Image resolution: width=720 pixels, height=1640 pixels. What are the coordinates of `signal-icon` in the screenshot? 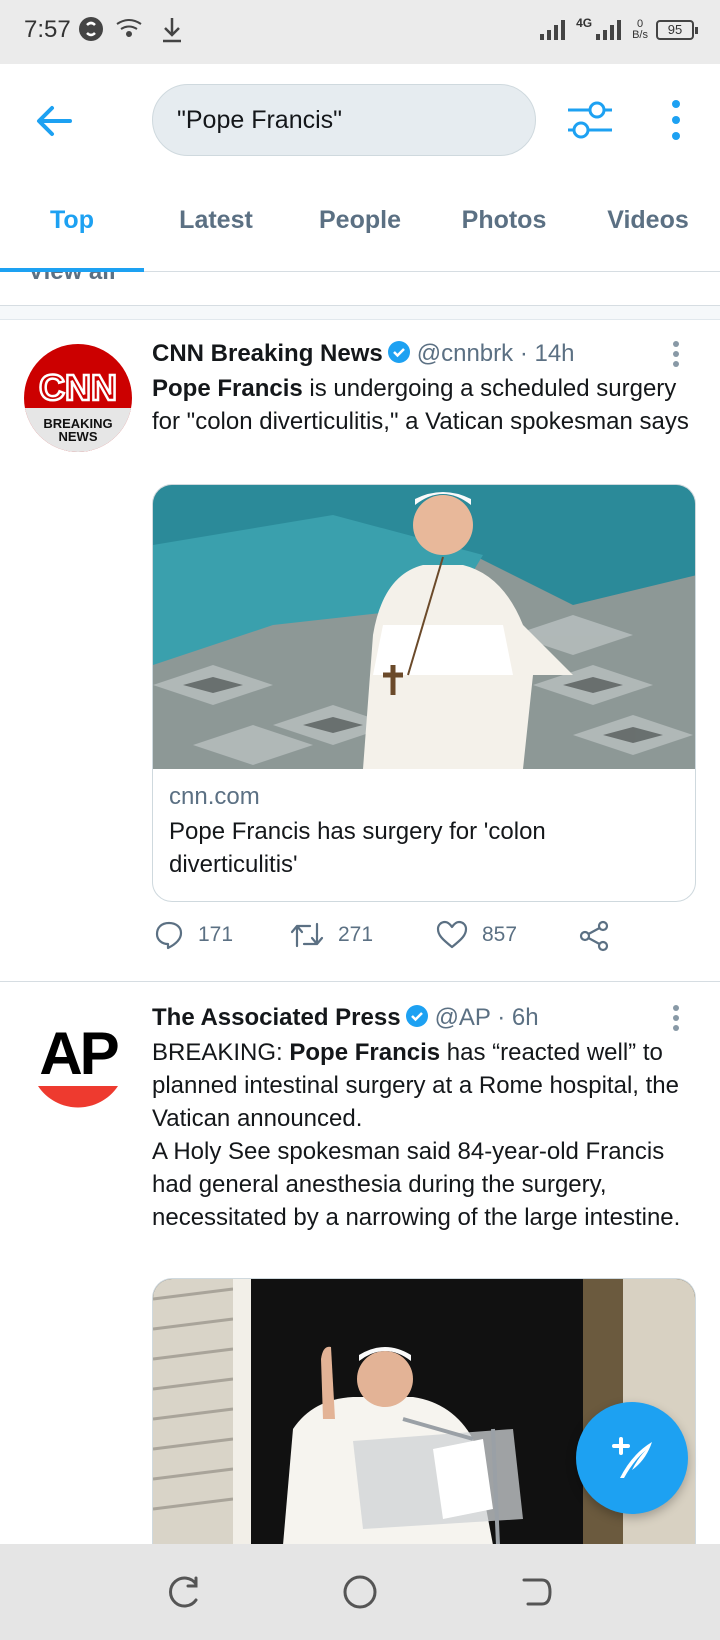 It's located at (553, 30).